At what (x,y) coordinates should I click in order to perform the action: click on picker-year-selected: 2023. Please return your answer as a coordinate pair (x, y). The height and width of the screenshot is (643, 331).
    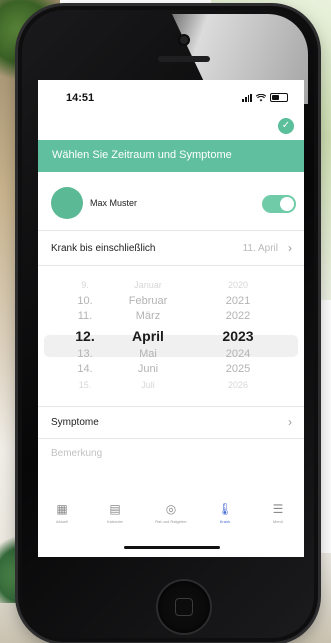
    Looking at the image, I should click on (238, 336).